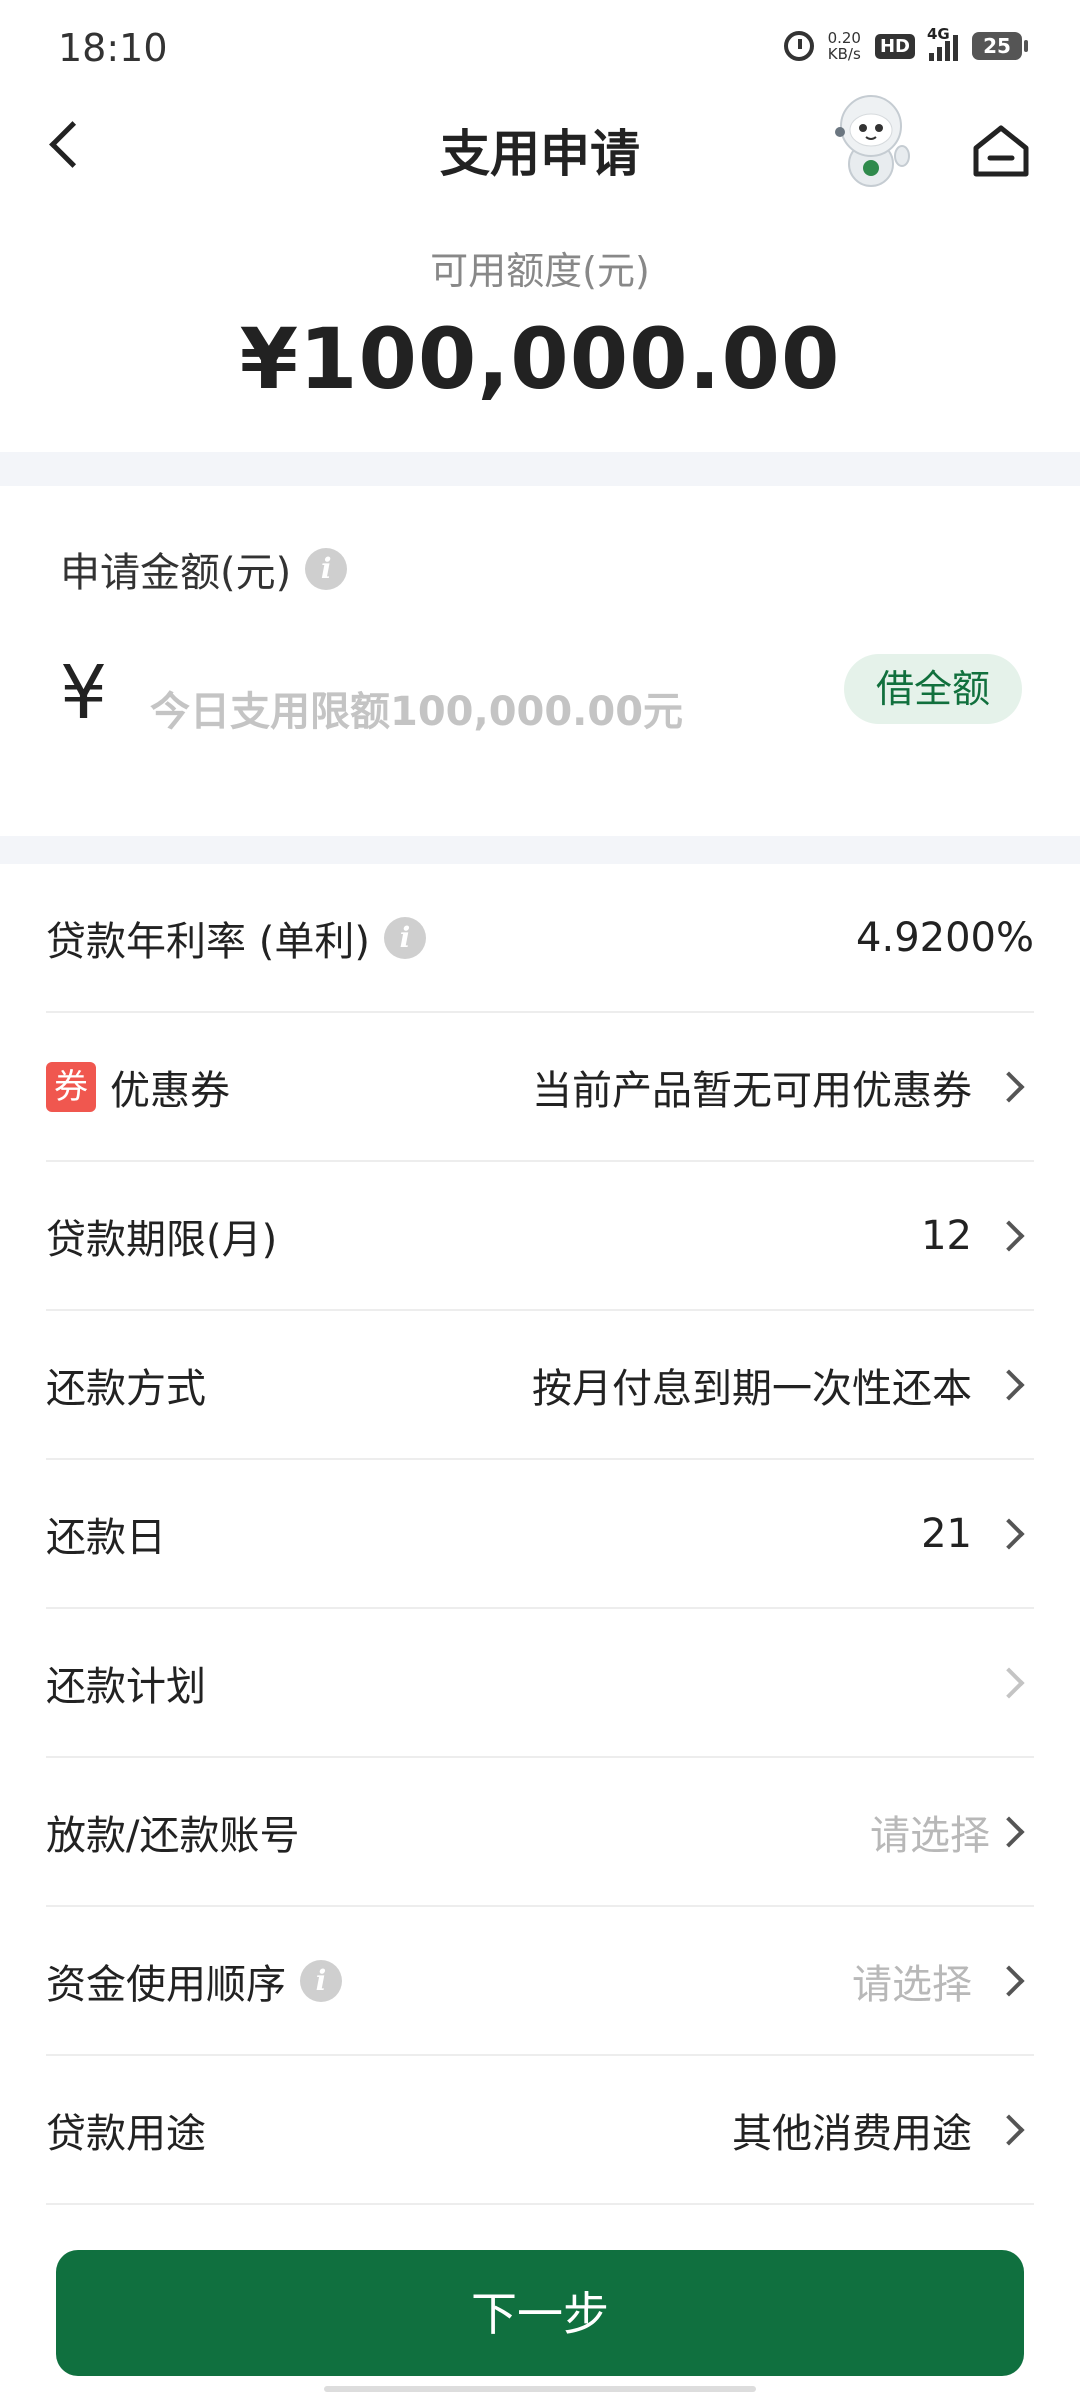  What do you see at coordinates (540, 2313) in the screenshot?
I see `next-step-button: 下一步` at bounding box center [540, 2313].